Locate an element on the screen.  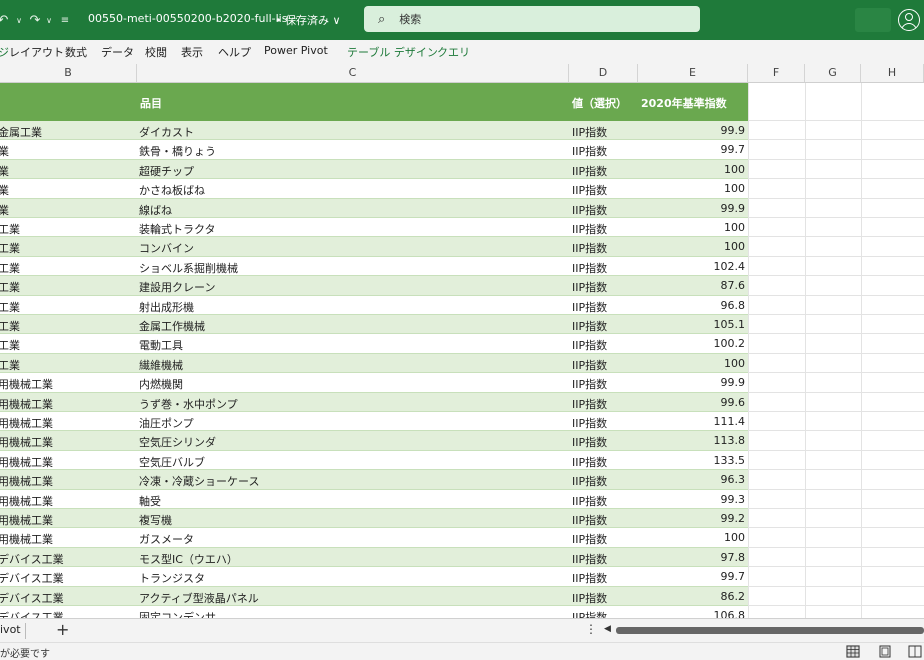
cell-base-index: 105.1 is located at coordinates (693, 324).